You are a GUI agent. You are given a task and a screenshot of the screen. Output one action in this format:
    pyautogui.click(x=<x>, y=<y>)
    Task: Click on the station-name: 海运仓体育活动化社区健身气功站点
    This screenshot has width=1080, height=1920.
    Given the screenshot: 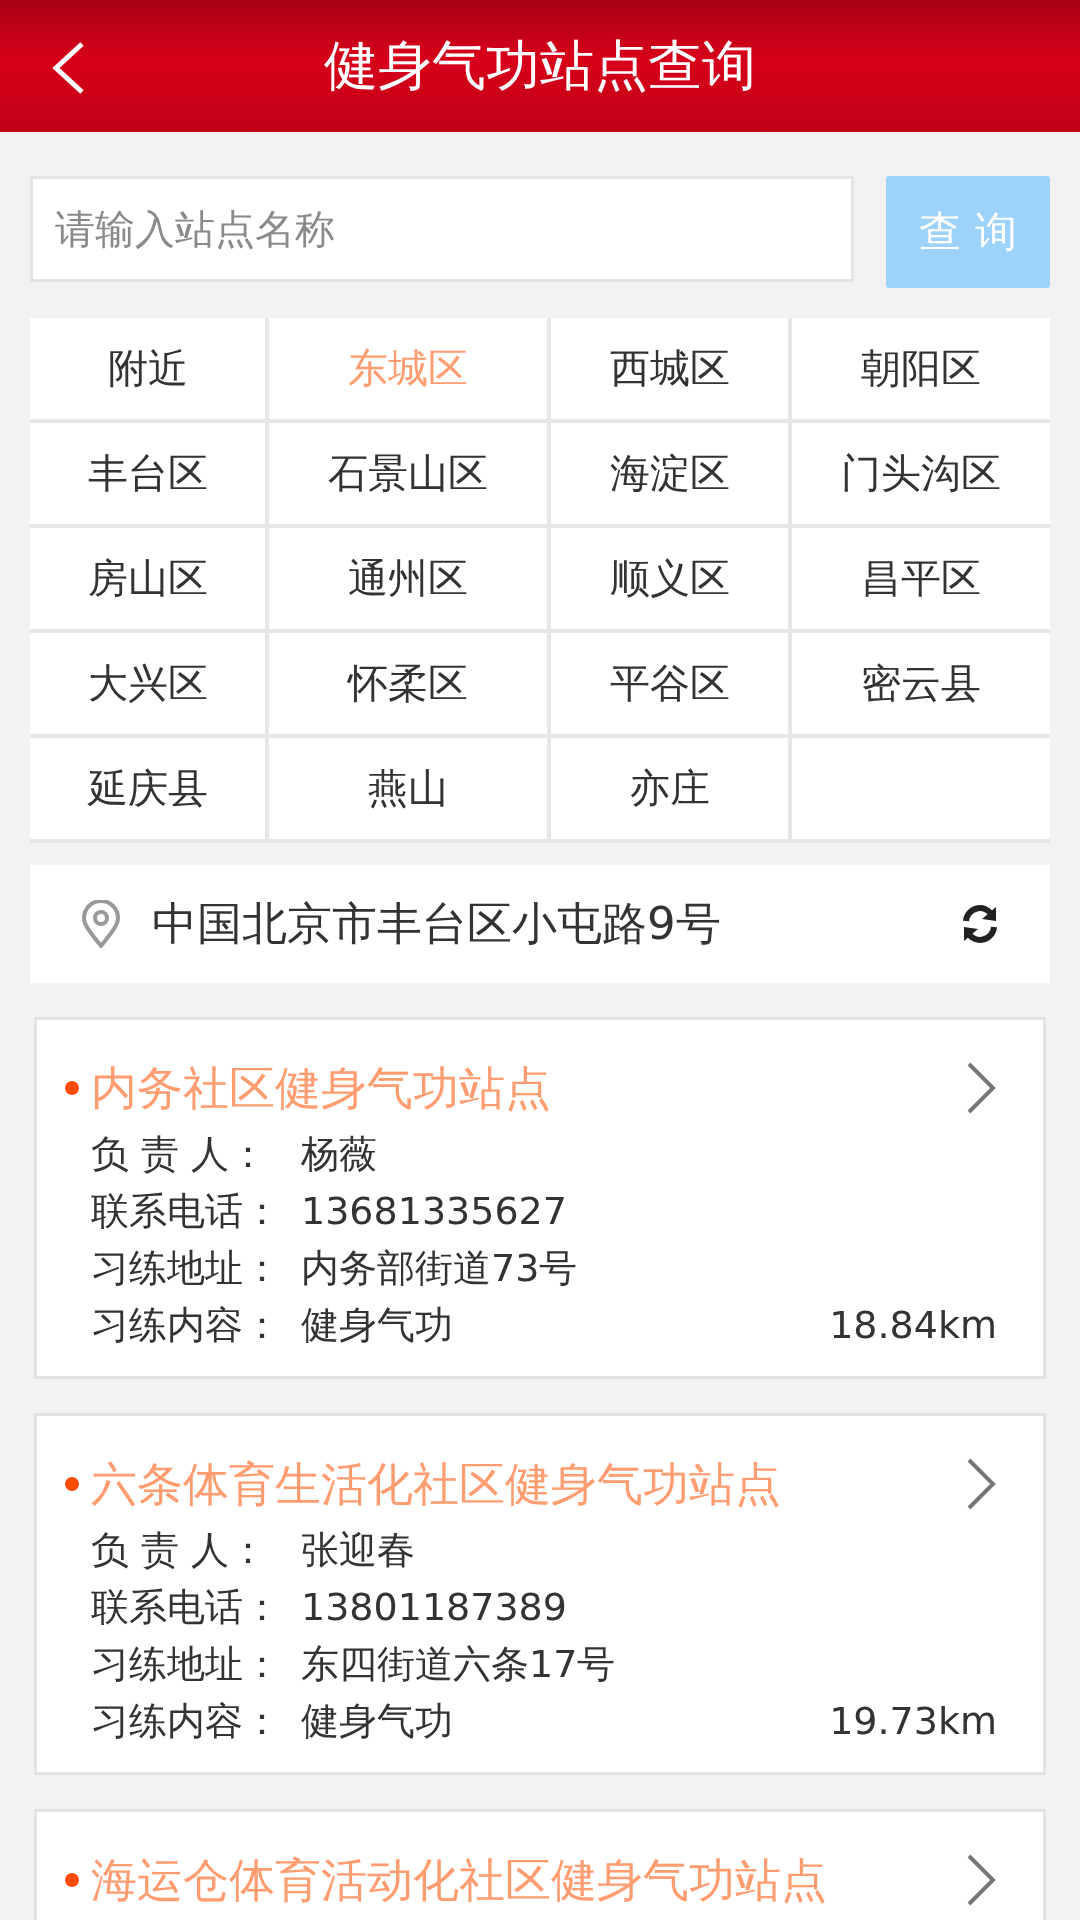 What is the action you would take?
    pyautogui.click(x=459, y=1880)
    